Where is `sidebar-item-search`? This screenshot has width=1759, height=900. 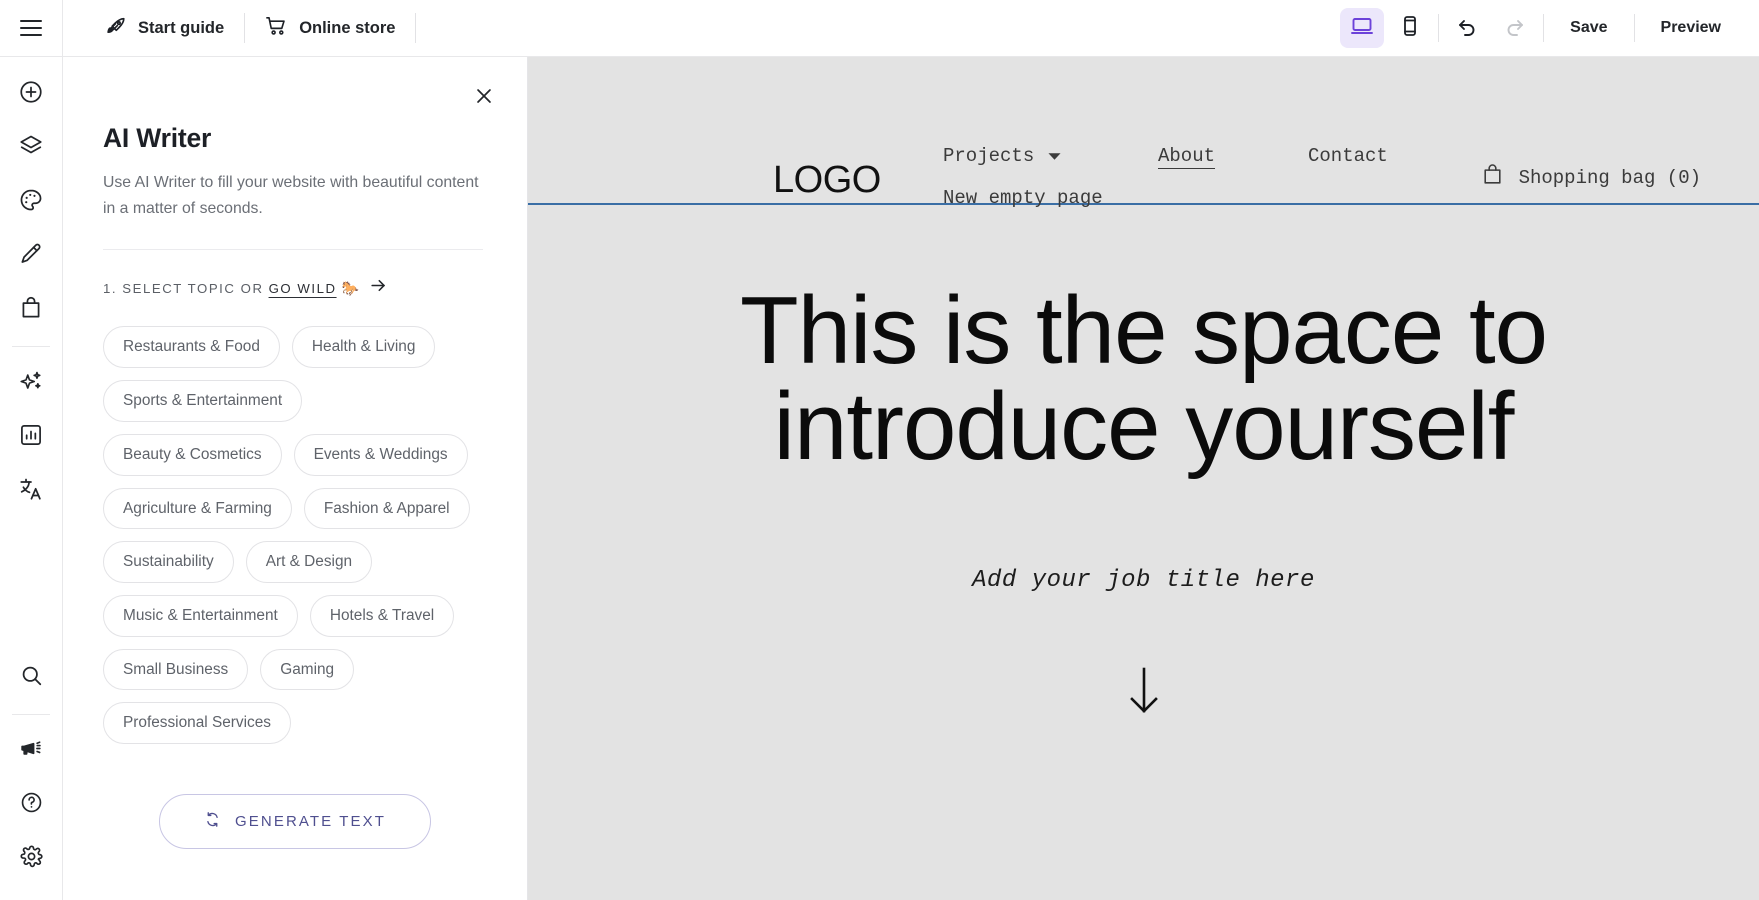 sidebar-item-search is located at coordinates (31, 678).